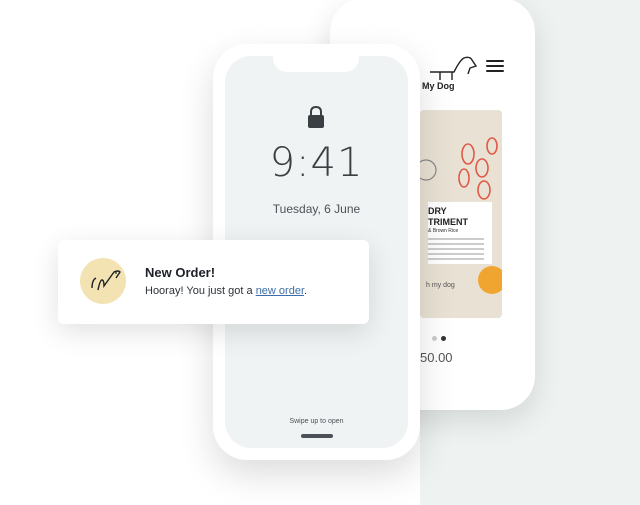  What do you see at coordinates (460, 233) in the screenshot?
I see `product-label: DRY TRIMENT & Brown Rice` at bounding box center [460, 233].